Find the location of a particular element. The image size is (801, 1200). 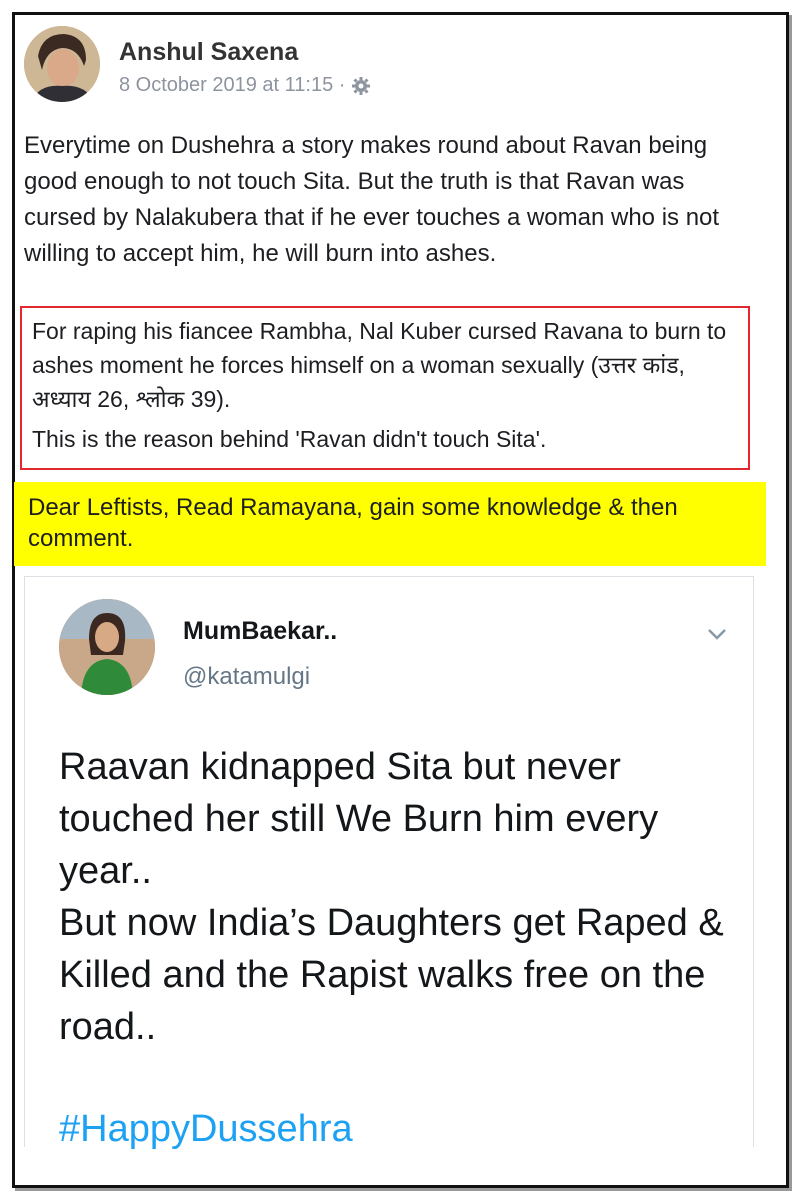

tweet-avatar is located at coordinates (107, 647).